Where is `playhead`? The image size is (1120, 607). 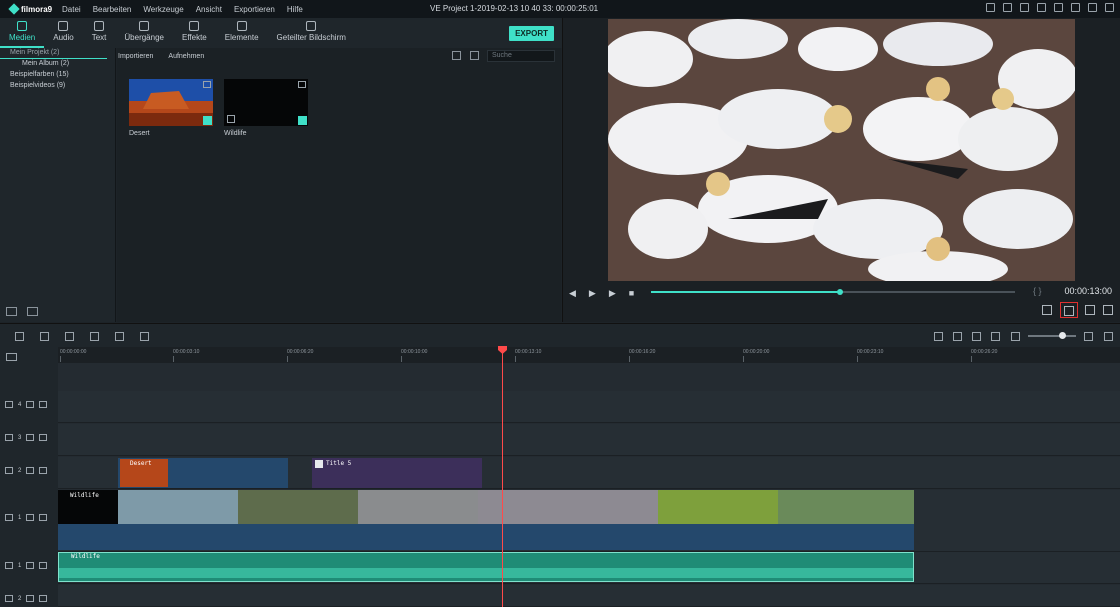
playhead is located at coordinates (502, 476).